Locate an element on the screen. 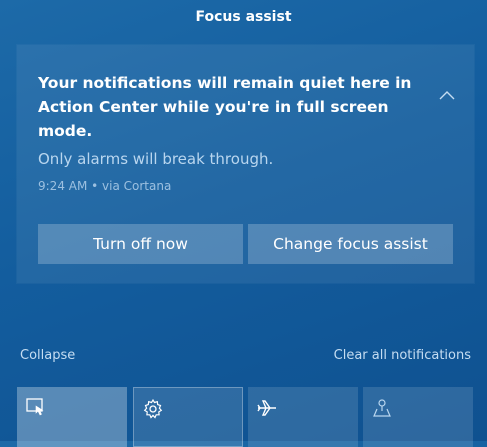 The width and height of the screenshot is (487, 447). quick-action-location is located at coordinates (418, 417).